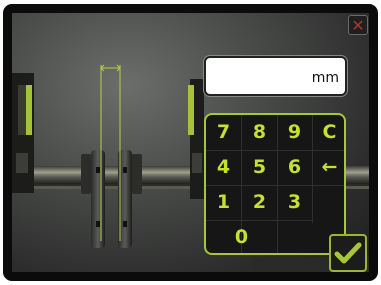 The width and height of the screenshot is (381, 285). I want to click on key-6: 6, so click(294, 167).